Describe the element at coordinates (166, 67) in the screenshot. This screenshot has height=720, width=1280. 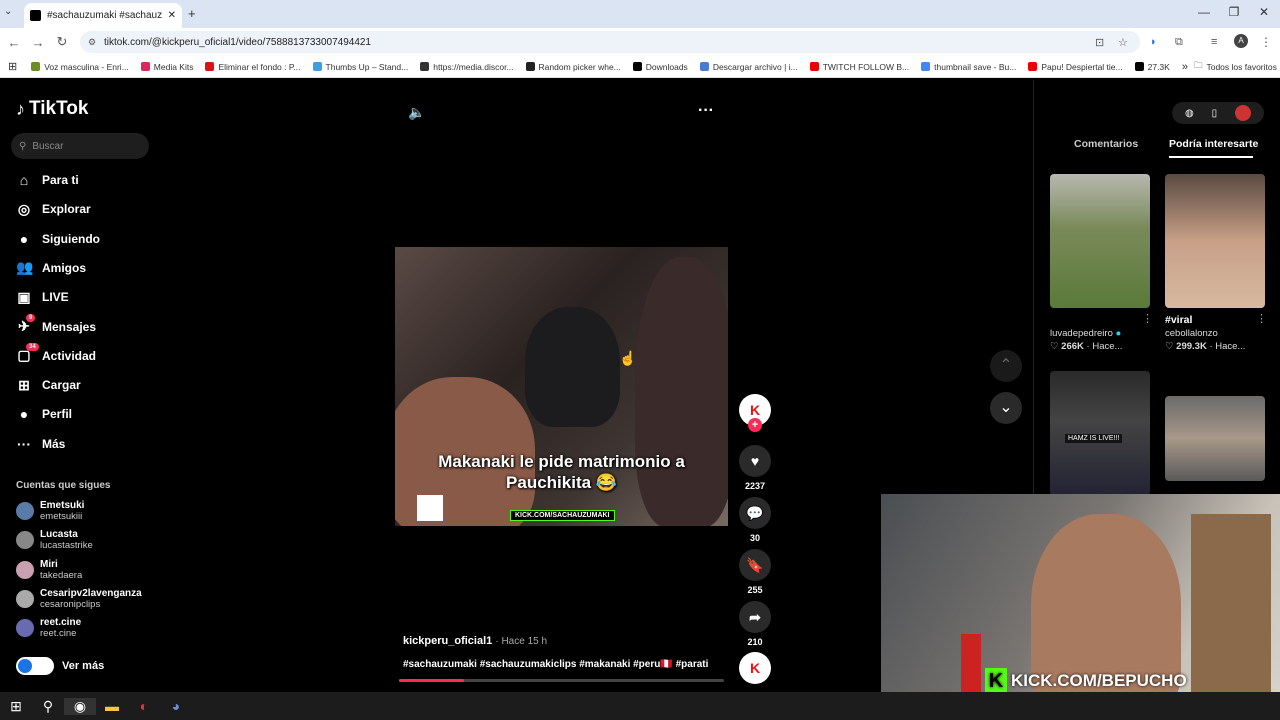
I see `bookmark-item: Media Kits` at that location.